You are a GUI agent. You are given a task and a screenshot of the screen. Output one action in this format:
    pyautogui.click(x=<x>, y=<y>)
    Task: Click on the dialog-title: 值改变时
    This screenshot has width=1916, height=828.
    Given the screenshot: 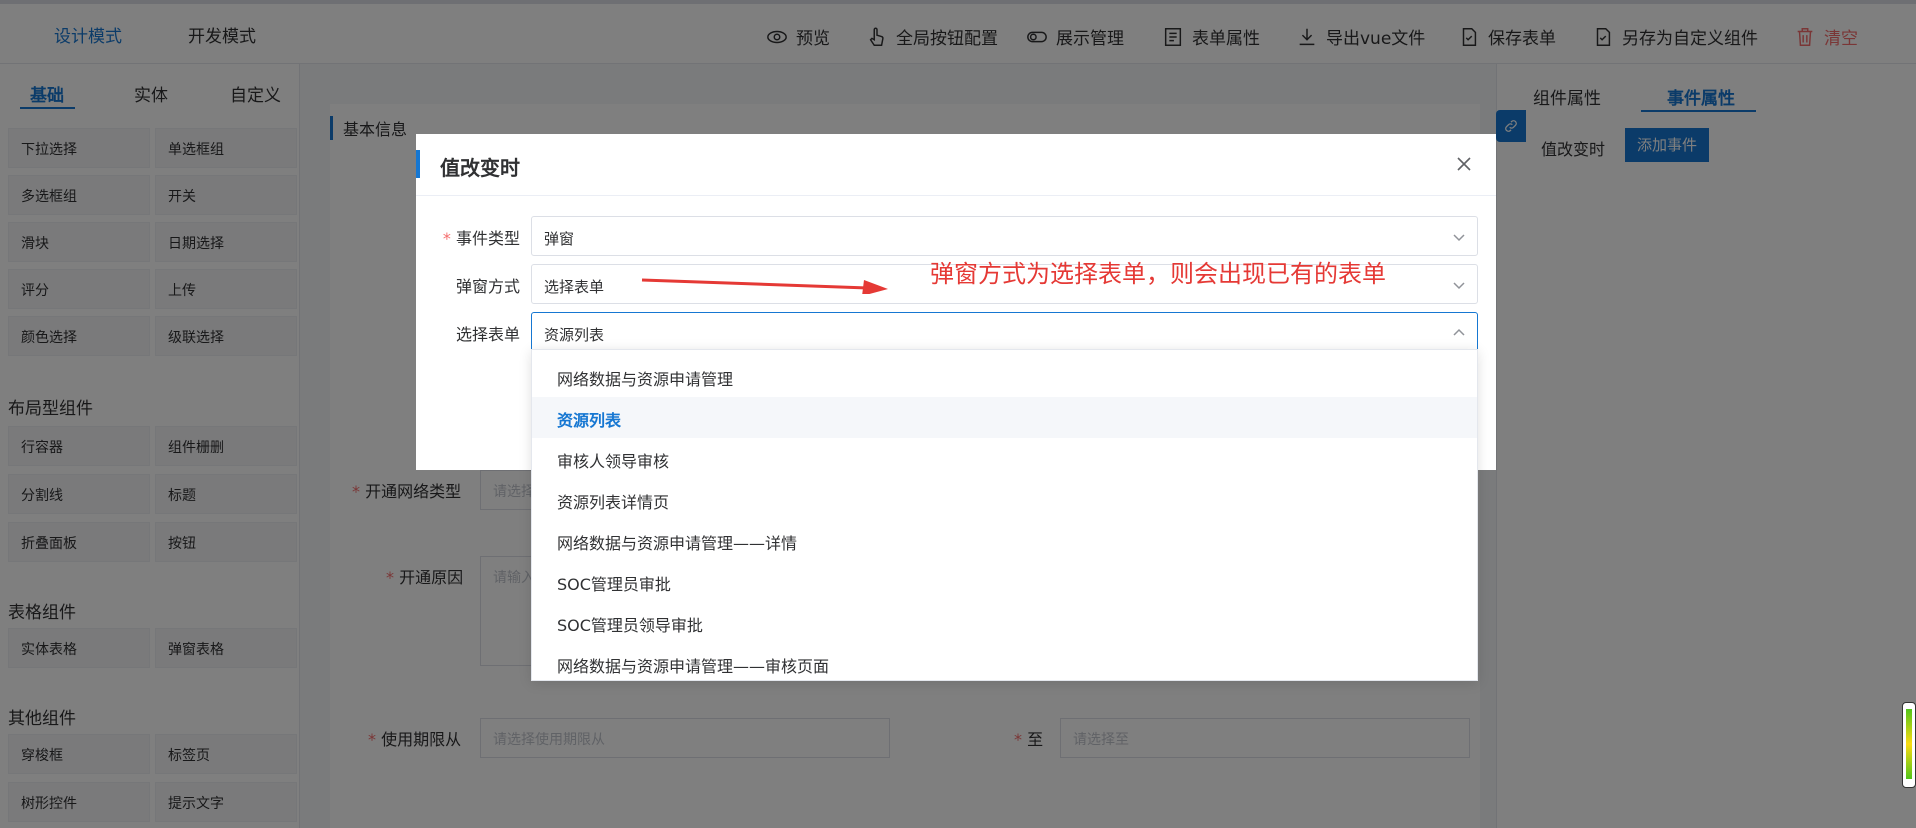 What is the action you would take?
    pyautogui.click(x=480, y=168)
    